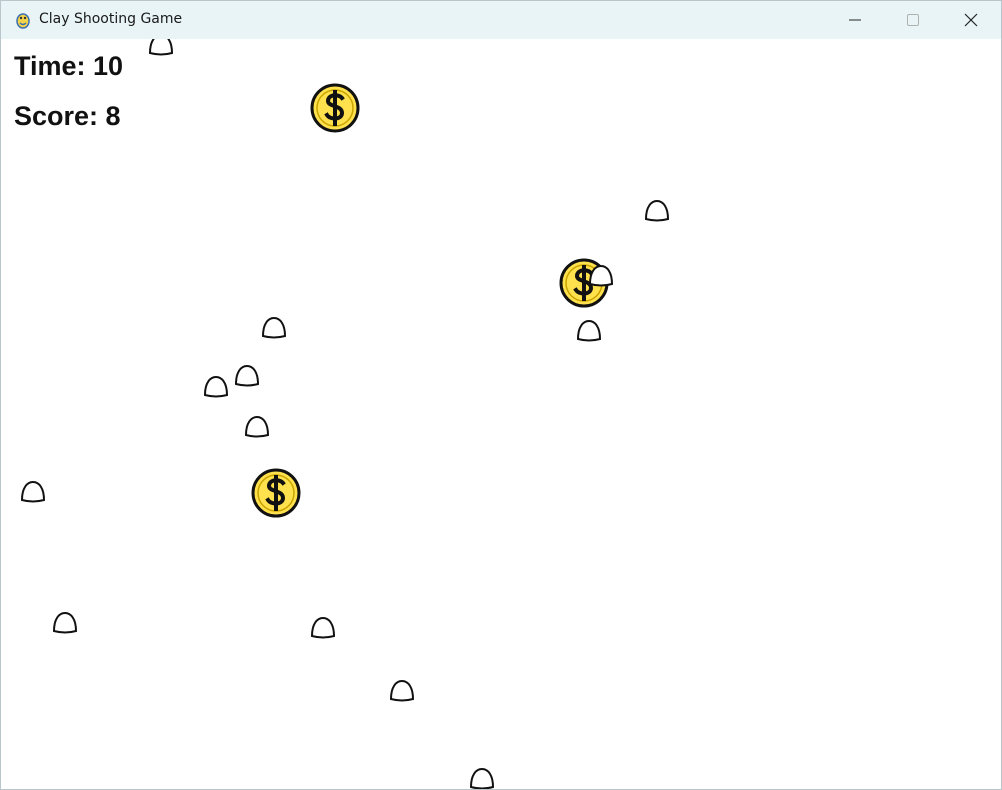 The width and height of the screenshot is (1002, 790). I want to click on maximize-button, so click(913, 20).